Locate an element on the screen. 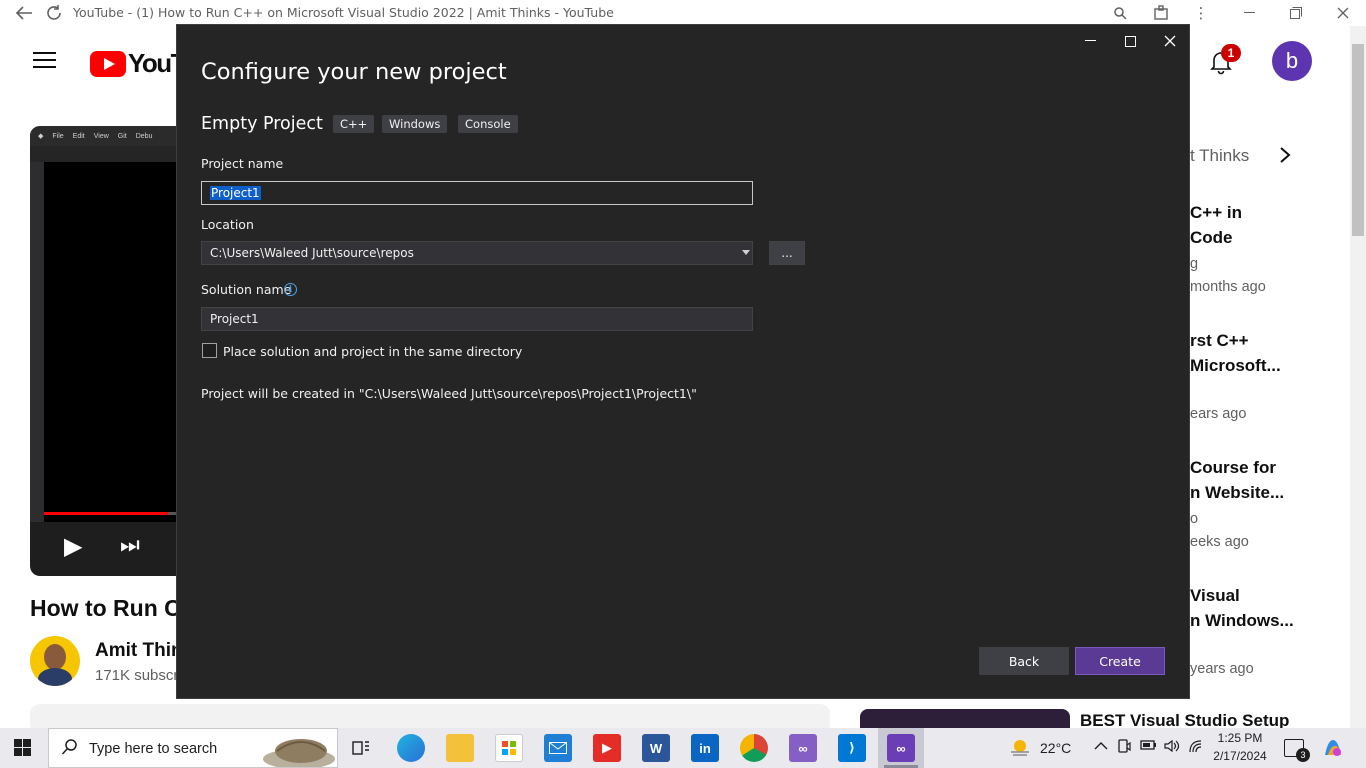 The height and width of the screenshot is (768, 1366). recommendation-meta: g is located at coordinates (1194, 264).